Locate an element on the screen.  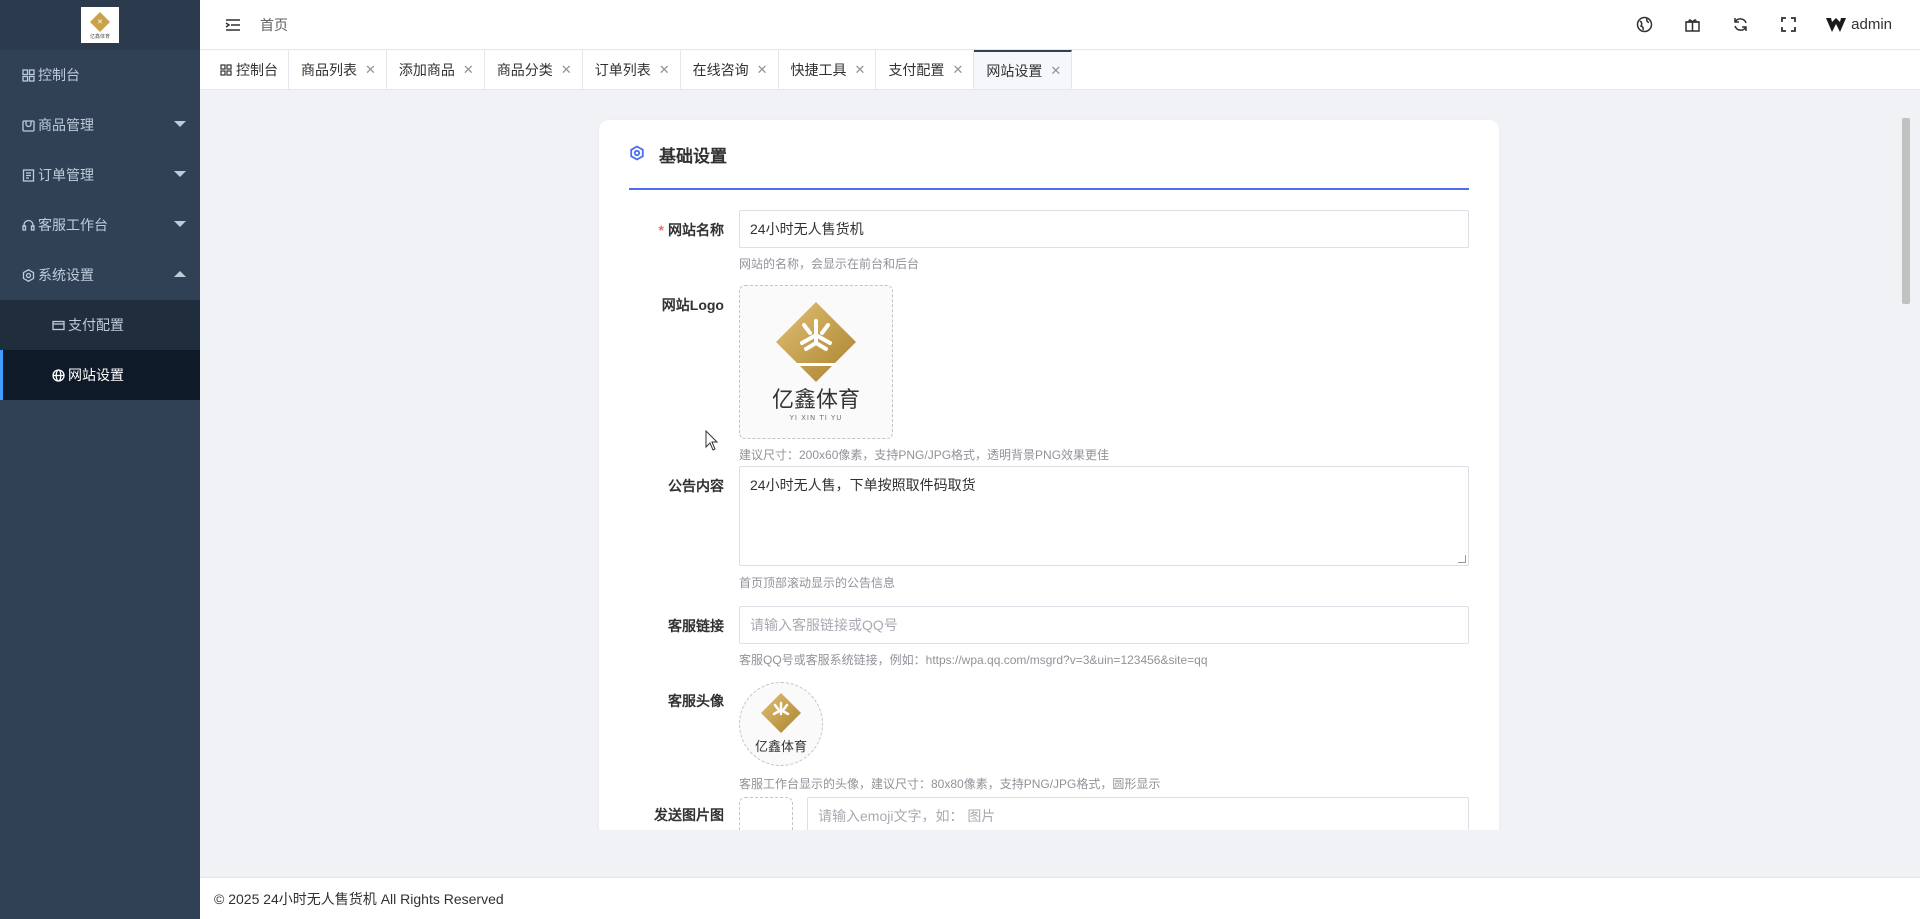
chevron-up-icon is located at coordinates (180, 274).